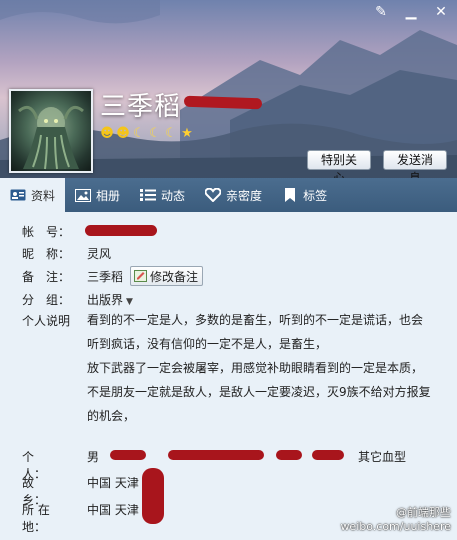 The height and width of the screenshot is (540, 457). I want to click on profile-tab-bar: 资料 相册 动态 亲密度 标签, so click(228, 195).